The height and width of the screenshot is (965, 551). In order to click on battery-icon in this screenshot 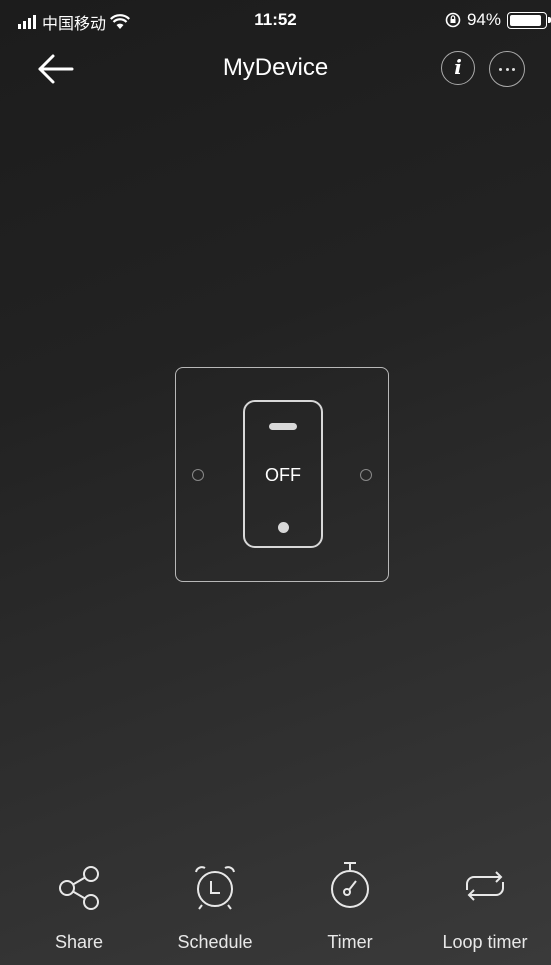, I will do `click(529, 20)`.